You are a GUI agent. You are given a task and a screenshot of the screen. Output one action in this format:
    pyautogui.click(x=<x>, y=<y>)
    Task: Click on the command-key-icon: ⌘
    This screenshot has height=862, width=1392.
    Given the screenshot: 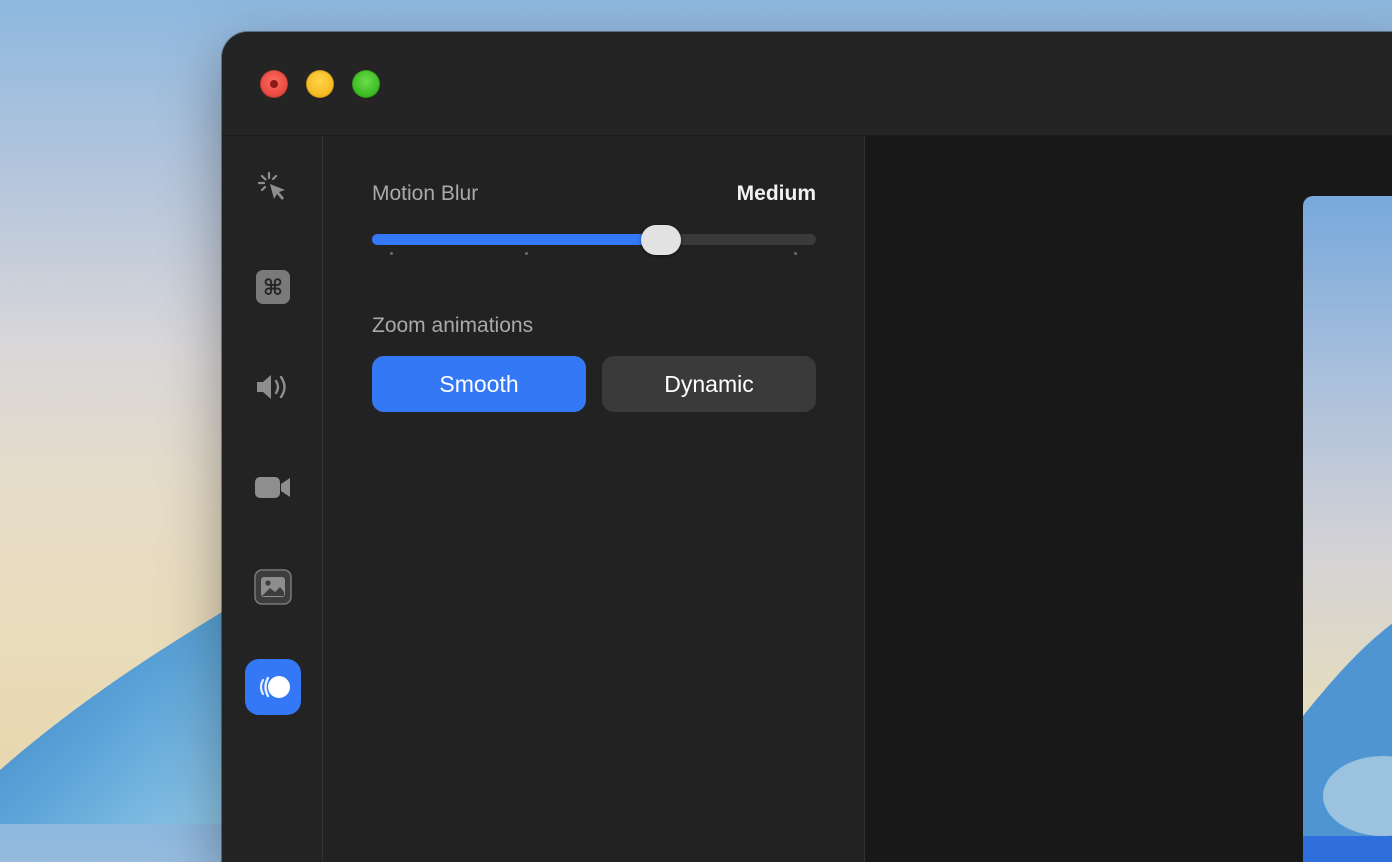 What is the action you would take?
    pyautogui.click(x=273, y=287)
    